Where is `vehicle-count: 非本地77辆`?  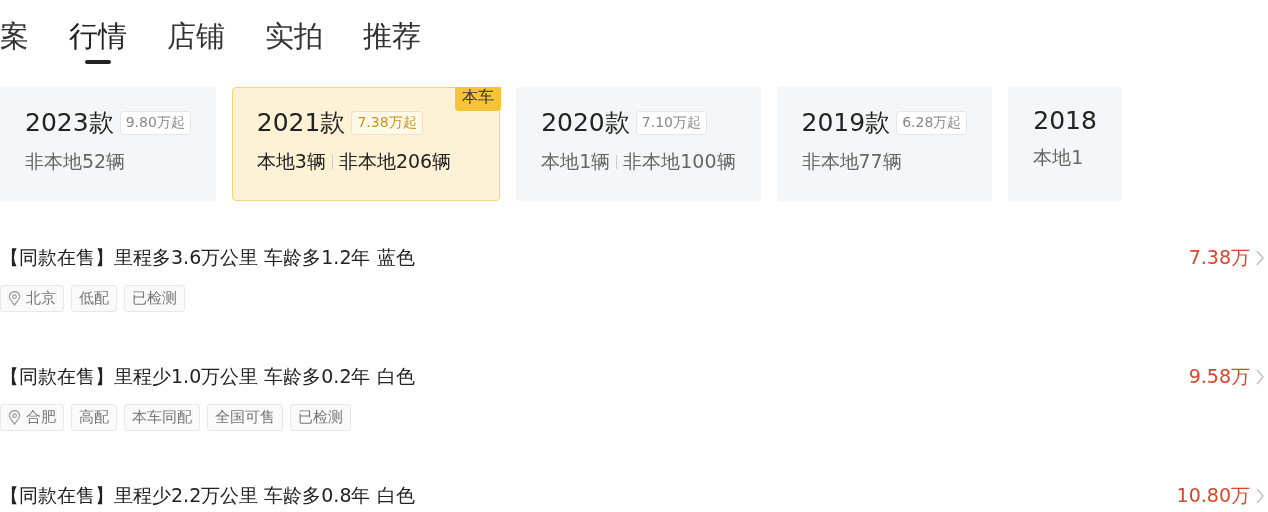
vehicle-count: 非本地77辆 is located at coordinates (851, 161).